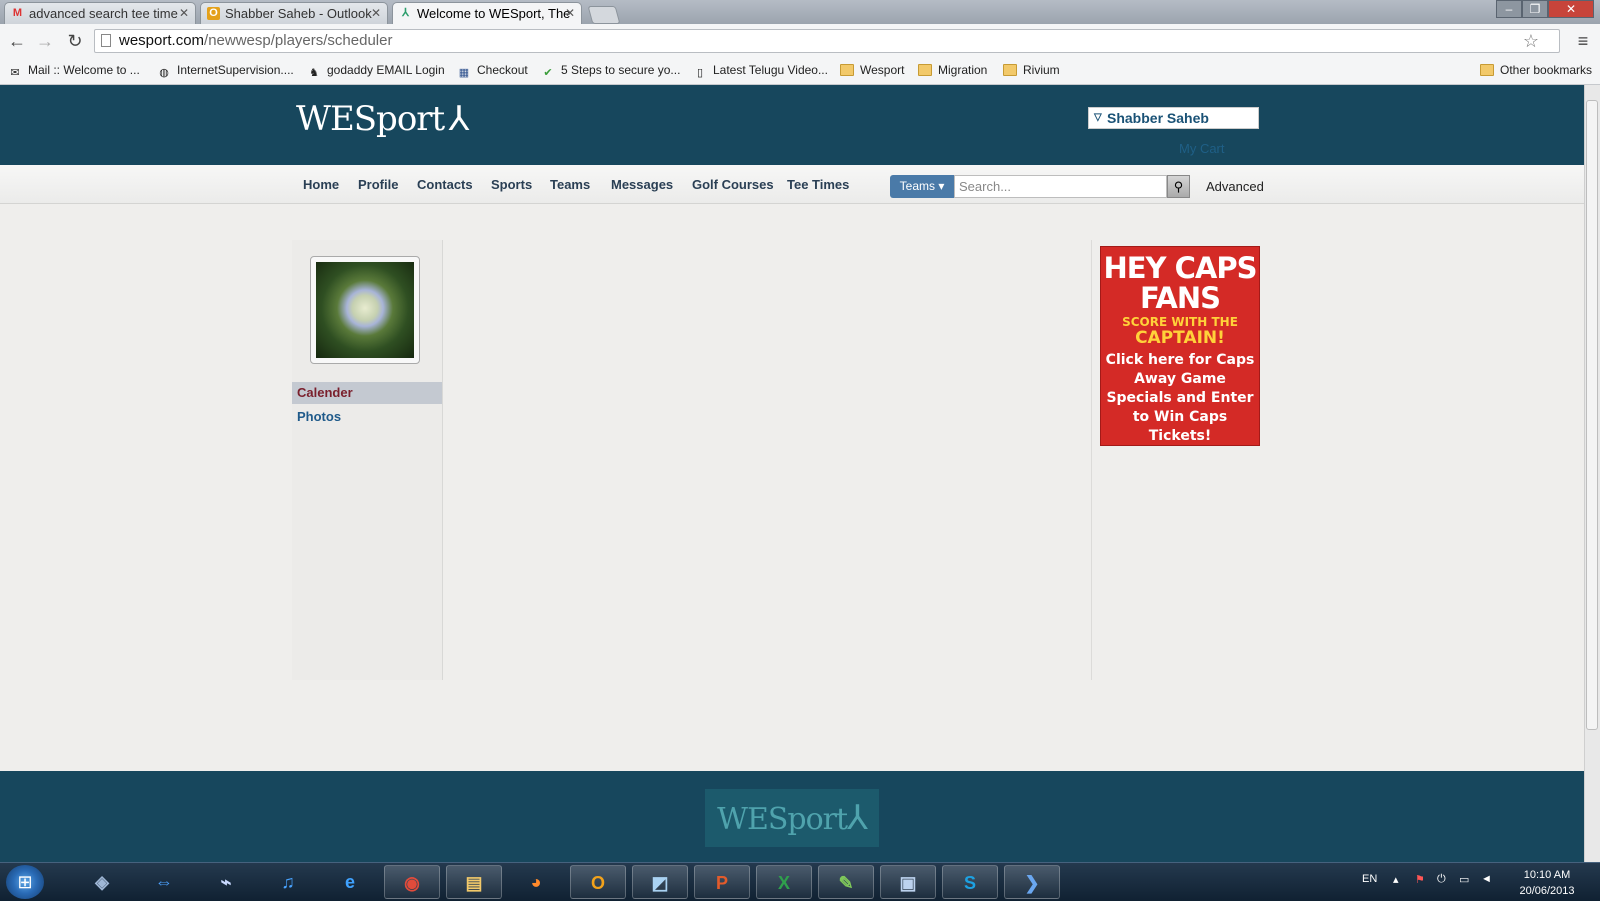 The image size is (1600, 901). What do you see at coordinates (1547, 883) in the screenshot?
I see `clock: 10:10 AM 20/06/2013` at bounding box center [1547, 883].